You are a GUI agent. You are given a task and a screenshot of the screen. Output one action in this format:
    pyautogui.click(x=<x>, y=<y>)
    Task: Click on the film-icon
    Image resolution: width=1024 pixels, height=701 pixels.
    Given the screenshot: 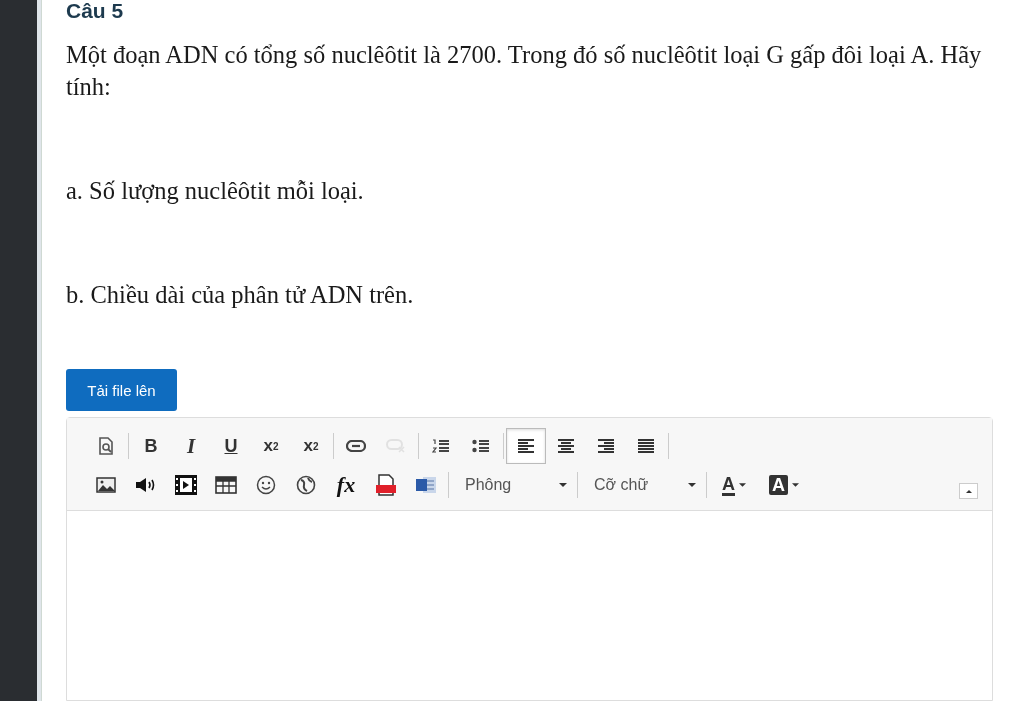 What is the action you would take?
    pyautogui.click(x=186, y=485)
    